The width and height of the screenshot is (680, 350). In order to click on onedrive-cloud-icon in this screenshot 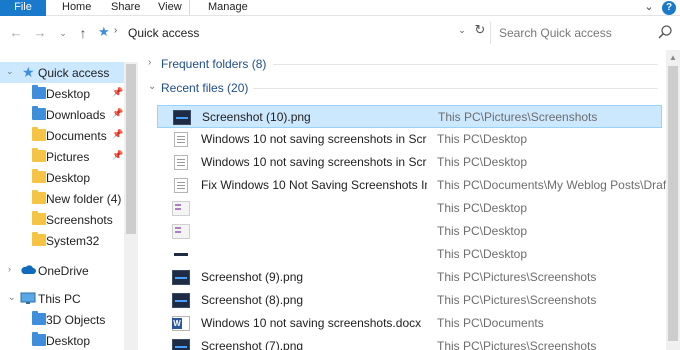, I will do `click(28, 269)`.